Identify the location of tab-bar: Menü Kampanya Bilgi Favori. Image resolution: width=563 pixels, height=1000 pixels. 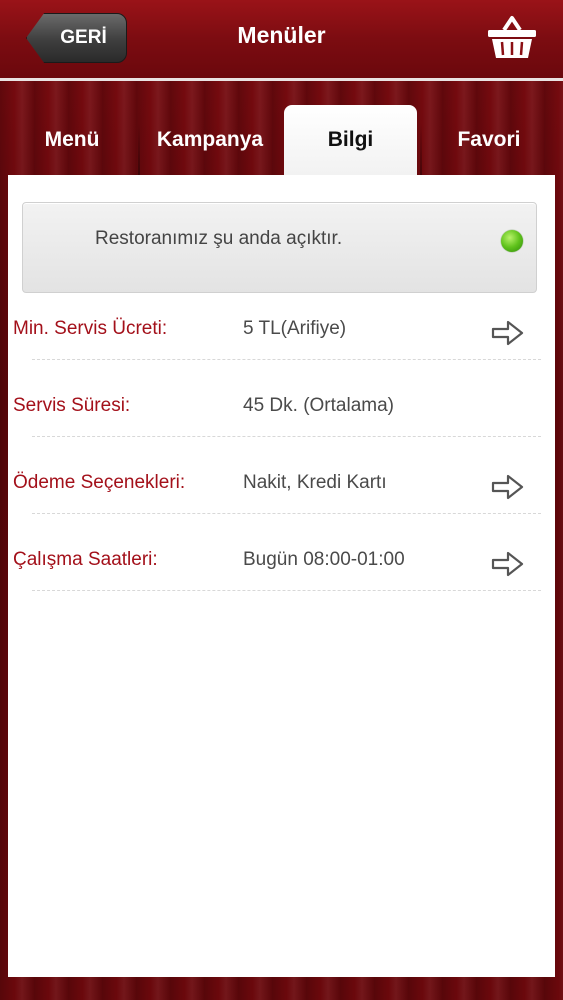
(281, 140).